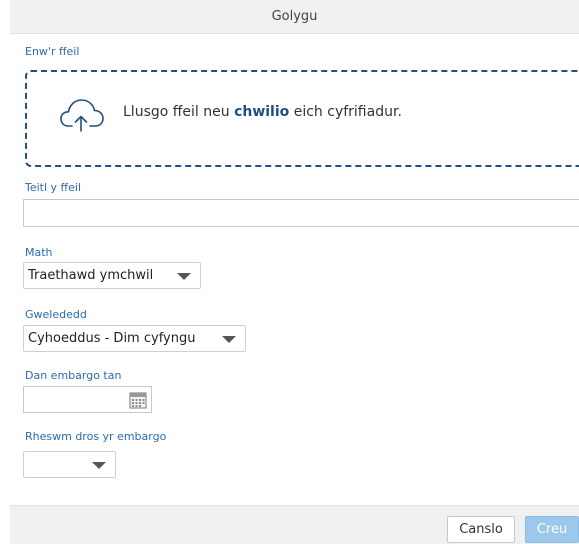  I want to click on dropzone-suffix: eich cyfrifiadur., so click(345, 112).